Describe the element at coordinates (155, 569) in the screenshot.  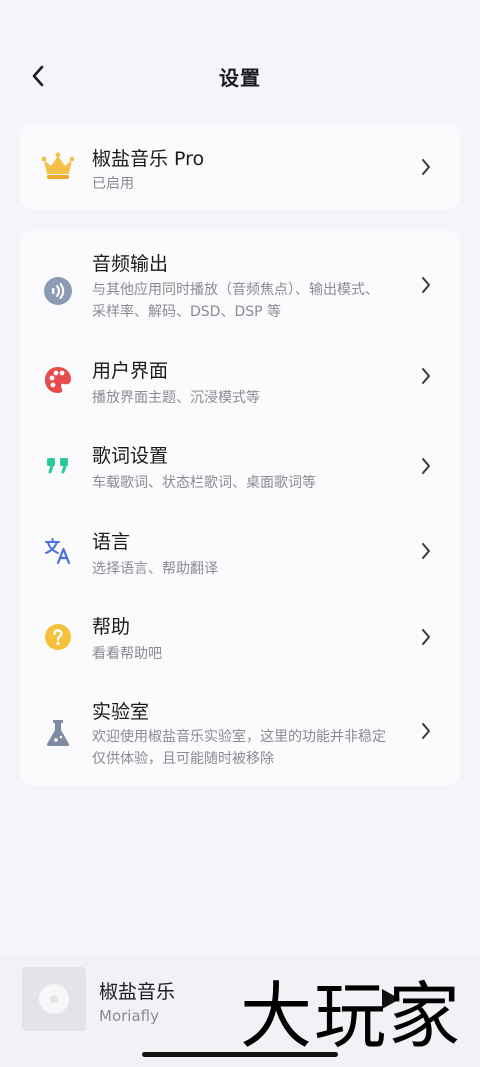
I see `settings-item-subtitle: 选择语言、帮助翻译` at that location.